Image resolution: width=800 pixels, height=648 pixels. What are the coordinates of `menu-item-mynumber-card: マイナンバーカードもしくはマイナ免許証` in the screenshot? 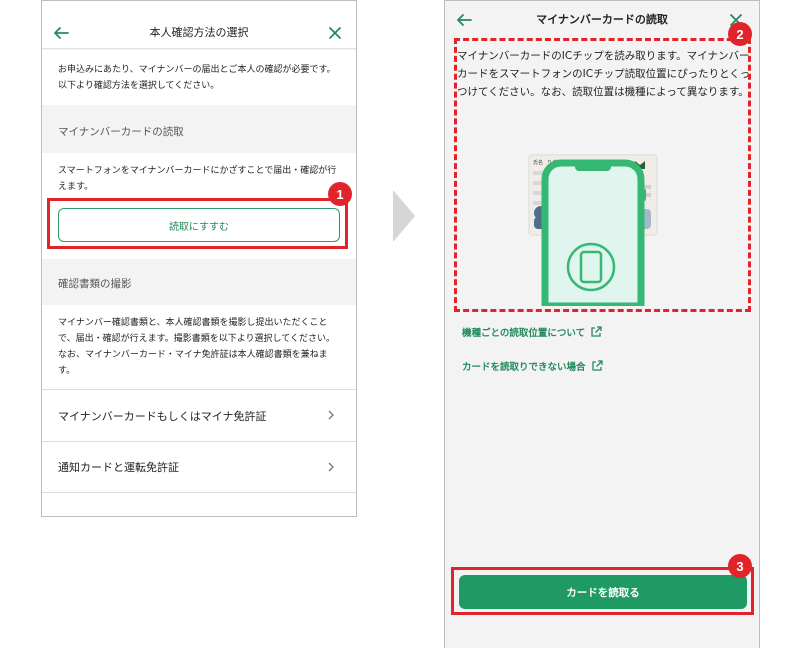 It's located at (199, 415).